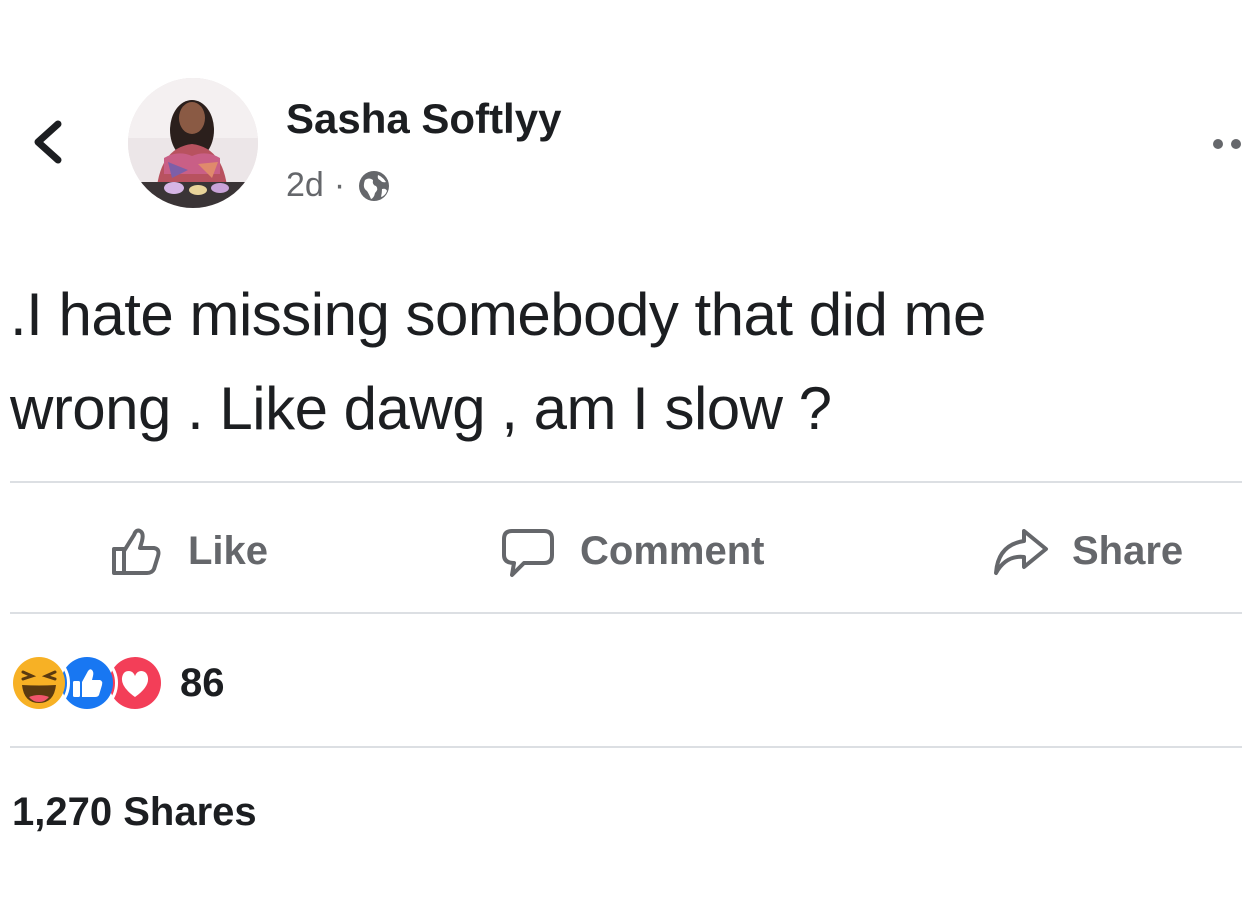 The image size is (1242, 916). What do you see at coordinates (374, 186) in the screenshot?
I see `globe-icon` at bounding box center [374, 186].